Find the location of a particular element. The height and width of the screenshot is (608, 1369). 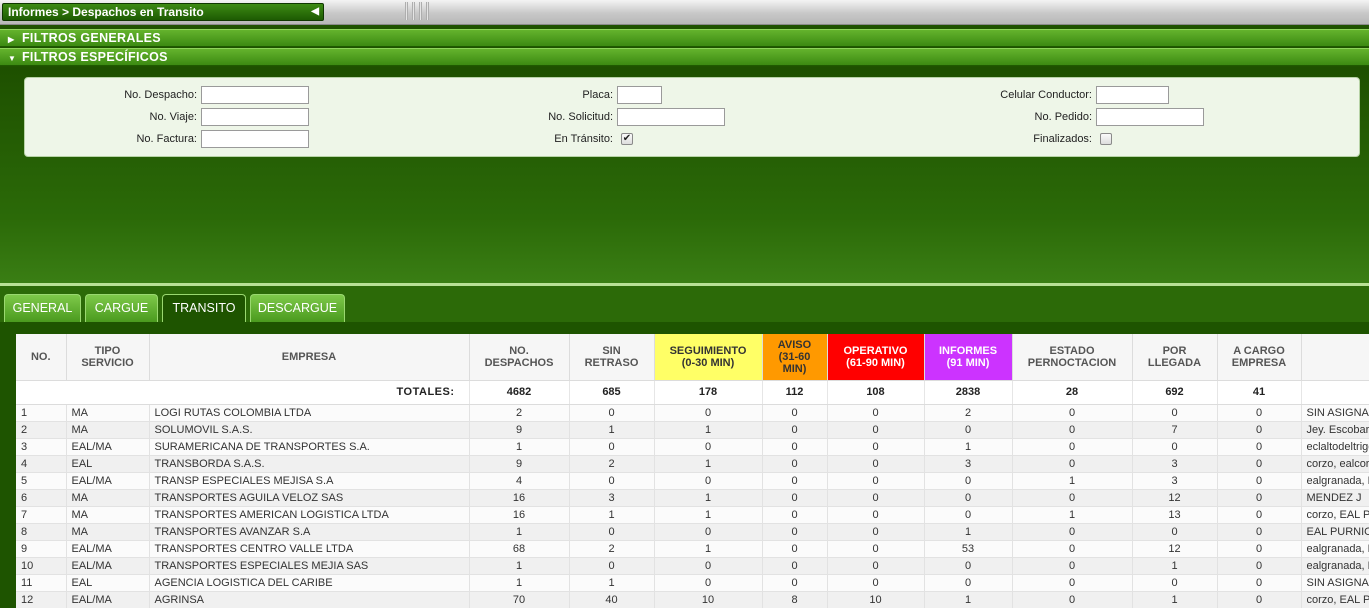

cell-no: 1 is located at coordinates (41, 413).